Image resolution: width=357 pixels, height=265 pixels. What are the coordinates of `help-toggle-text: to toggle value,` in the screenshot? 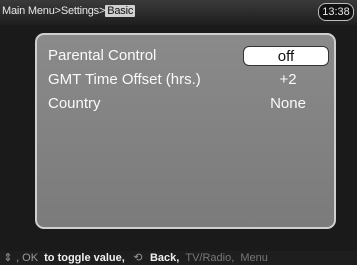 It's located at (84, 258).